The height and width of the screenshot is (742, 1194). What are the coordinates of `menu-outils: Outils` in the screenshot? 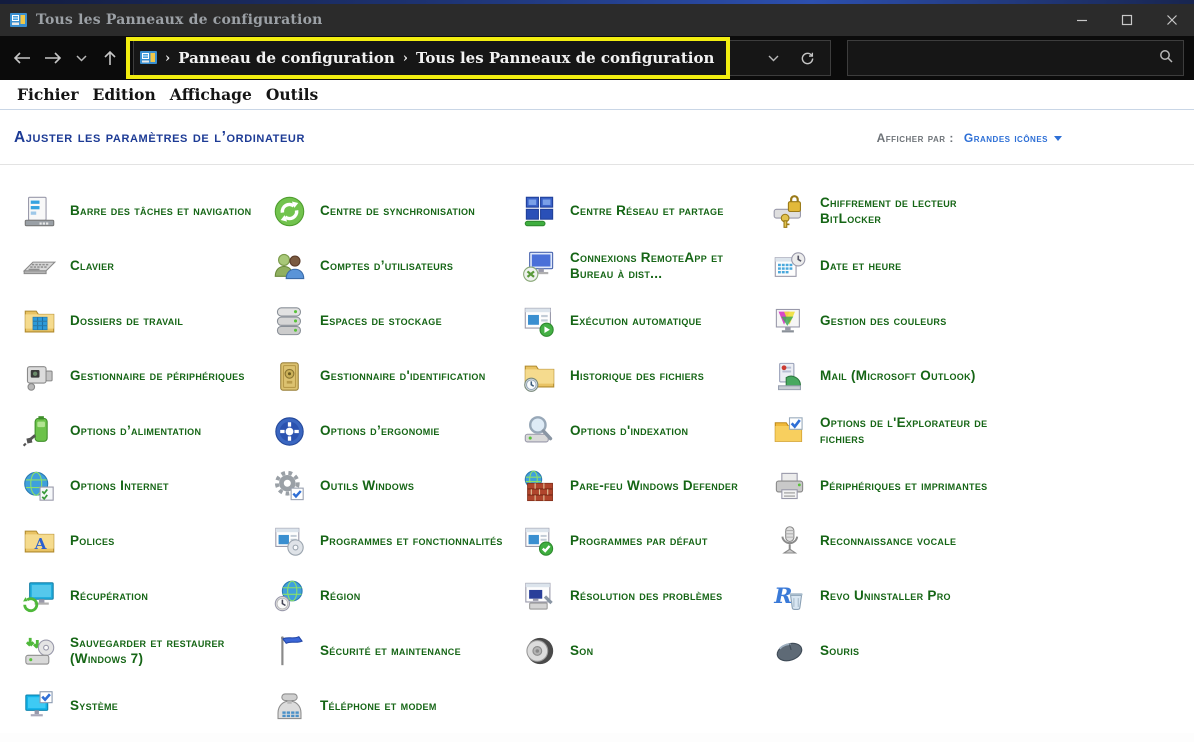 It's located at (292, 94).